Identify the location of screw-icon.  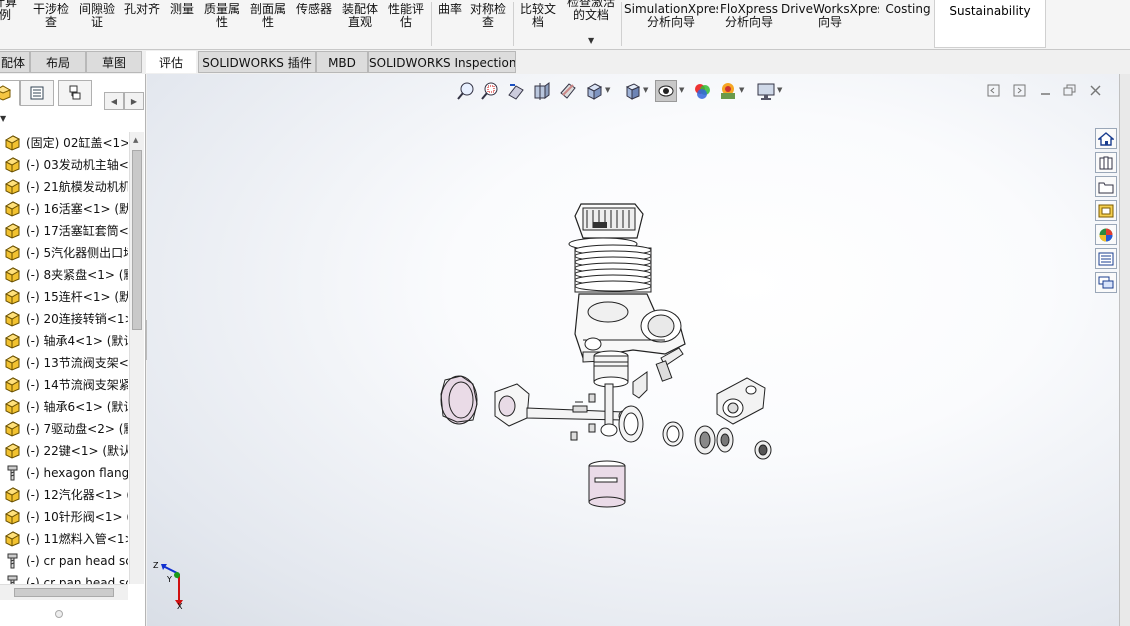
(12, 561).